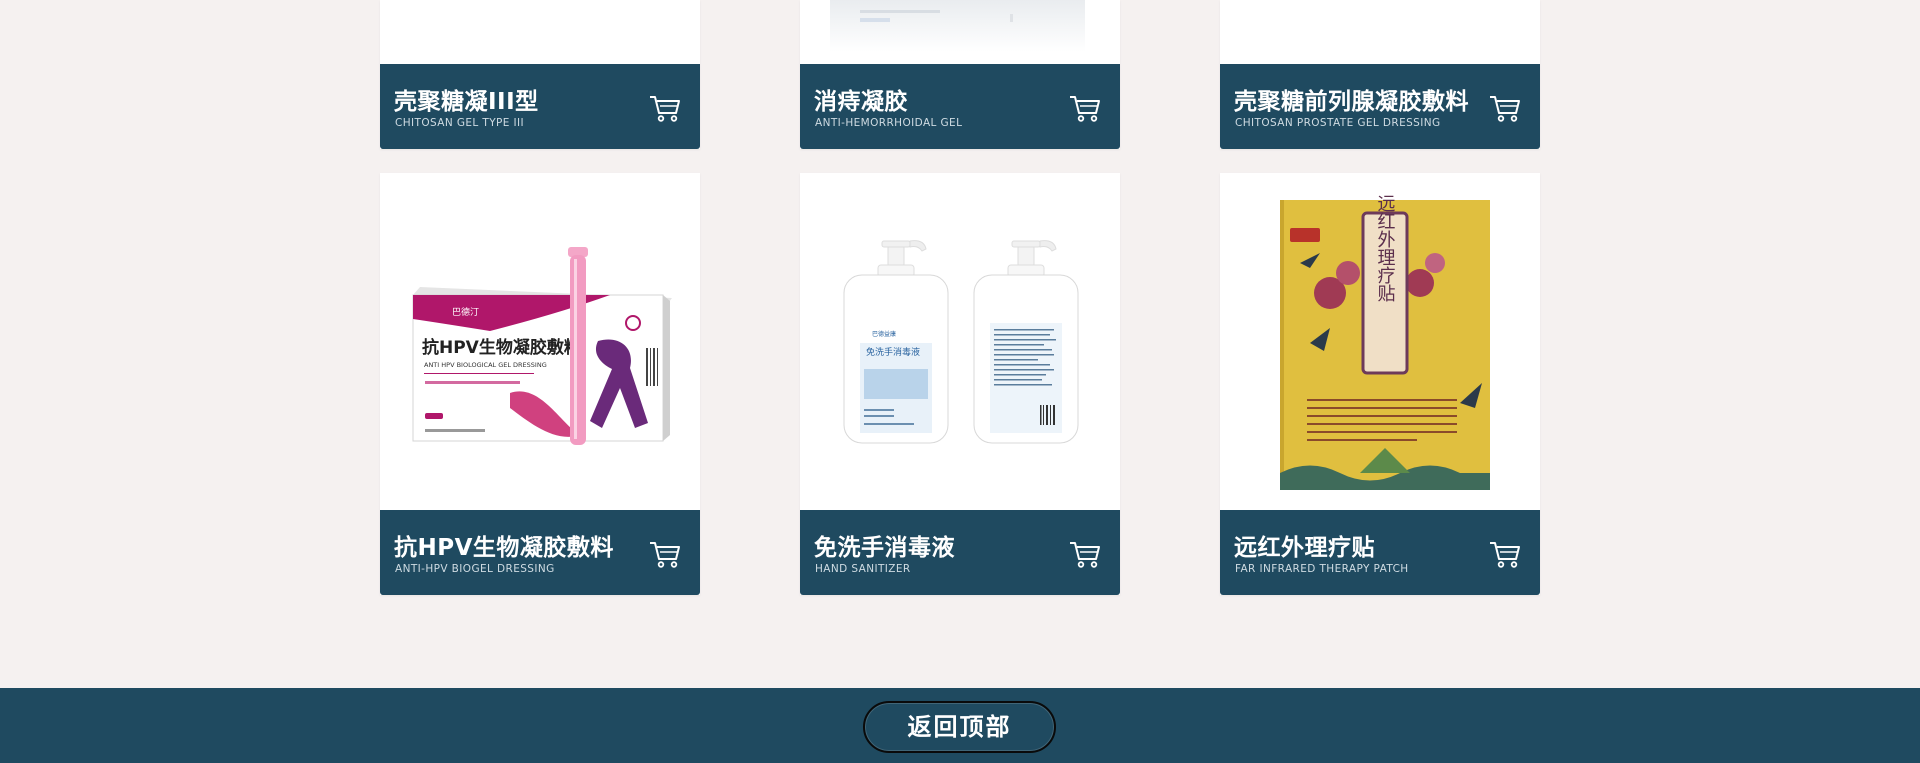 Image resolution: width=1920 pixels, height=763 pixels. Describe the element at coordinates (504, 545) in the screenshot. I see `product-name: 抗HPV生物凝胶敷料` at that location.